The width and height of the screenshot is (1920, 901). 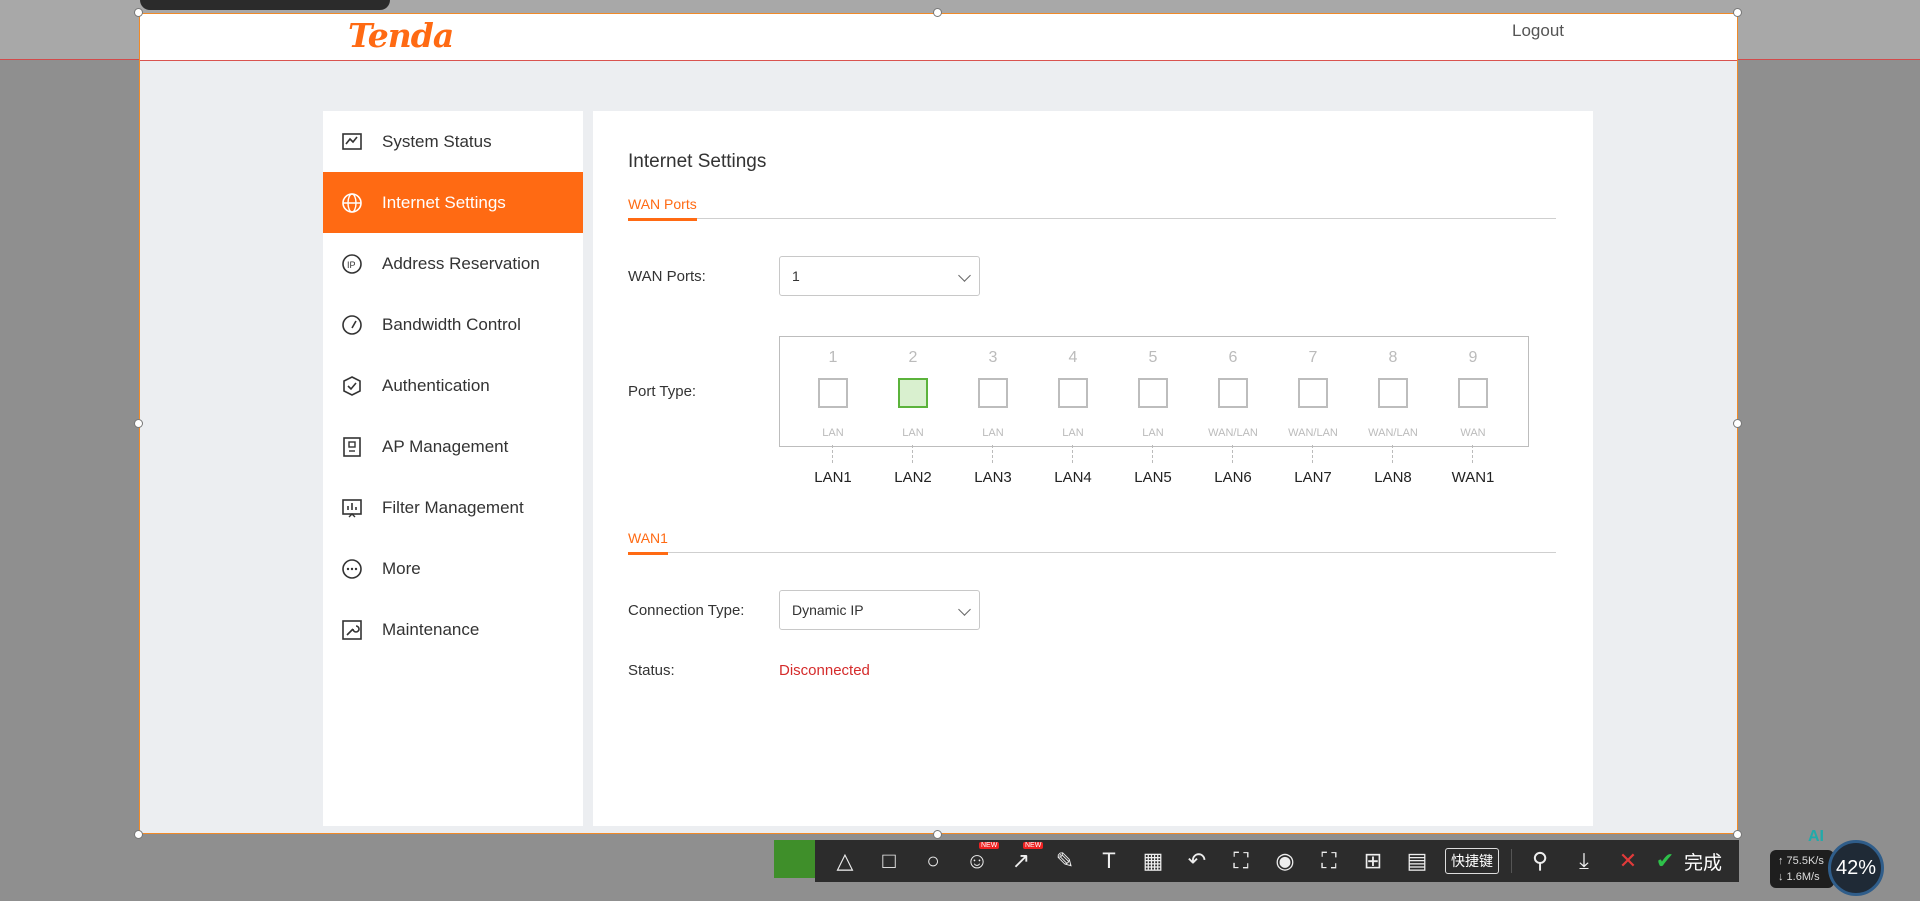 I want to click on text-icon: T, so click(x=1109, y=860).